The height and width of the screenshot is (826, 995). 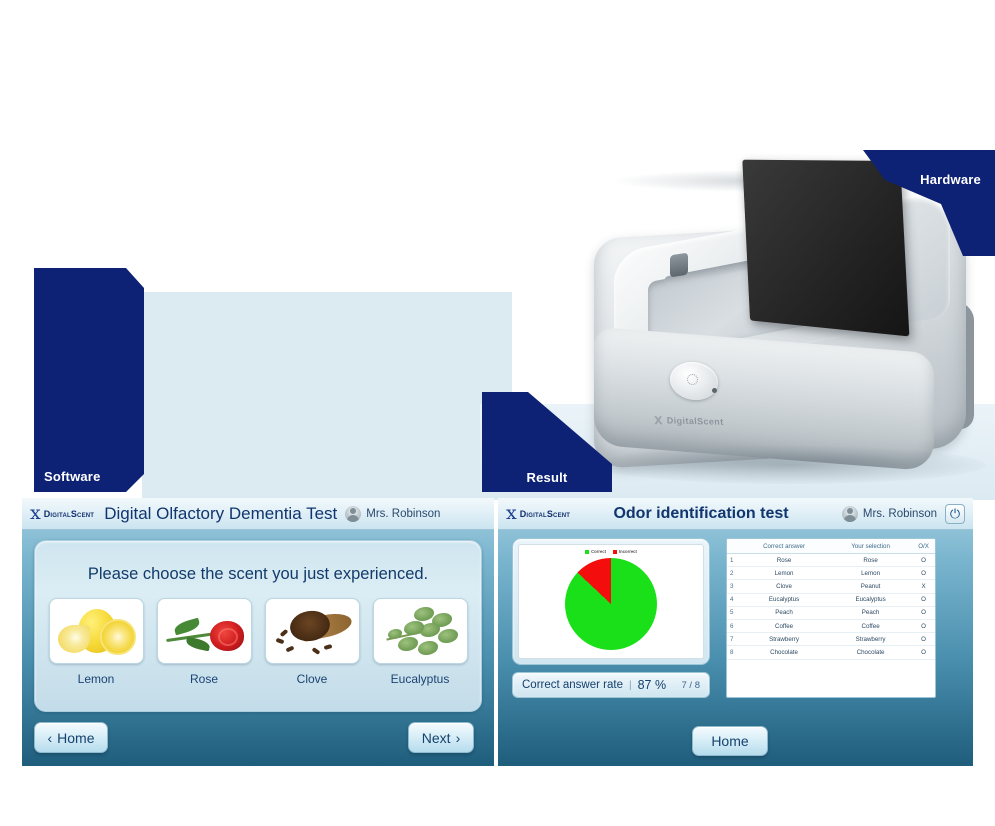 What do you see at coordinates (96, 679) in the screenshot?
I see `scent-label-lemon: Lemon` at bounding box center [96, 679].